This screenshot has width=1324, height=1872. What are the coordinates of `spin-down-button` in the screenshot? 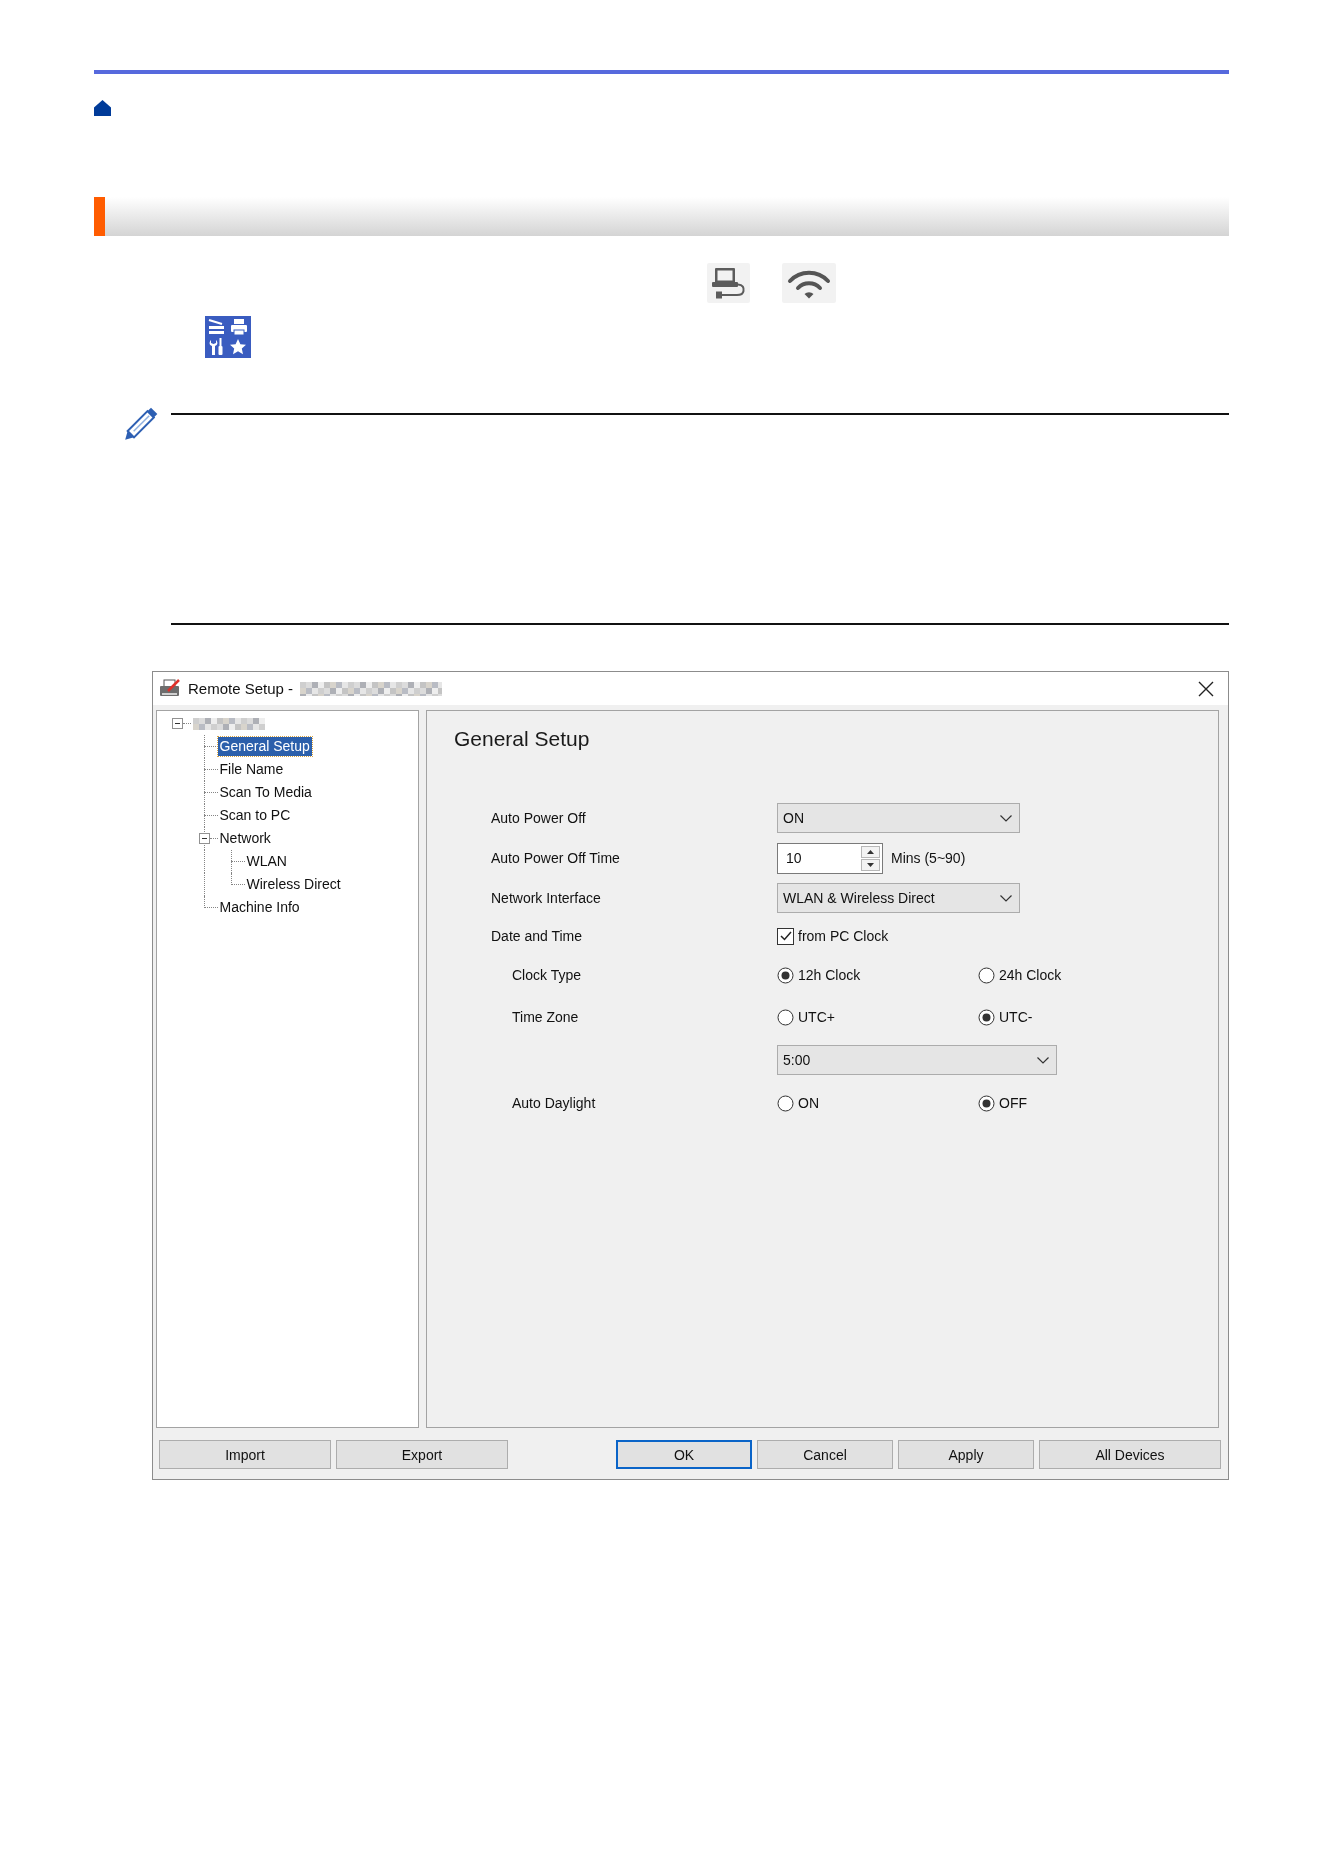 It's located at (870, 864).